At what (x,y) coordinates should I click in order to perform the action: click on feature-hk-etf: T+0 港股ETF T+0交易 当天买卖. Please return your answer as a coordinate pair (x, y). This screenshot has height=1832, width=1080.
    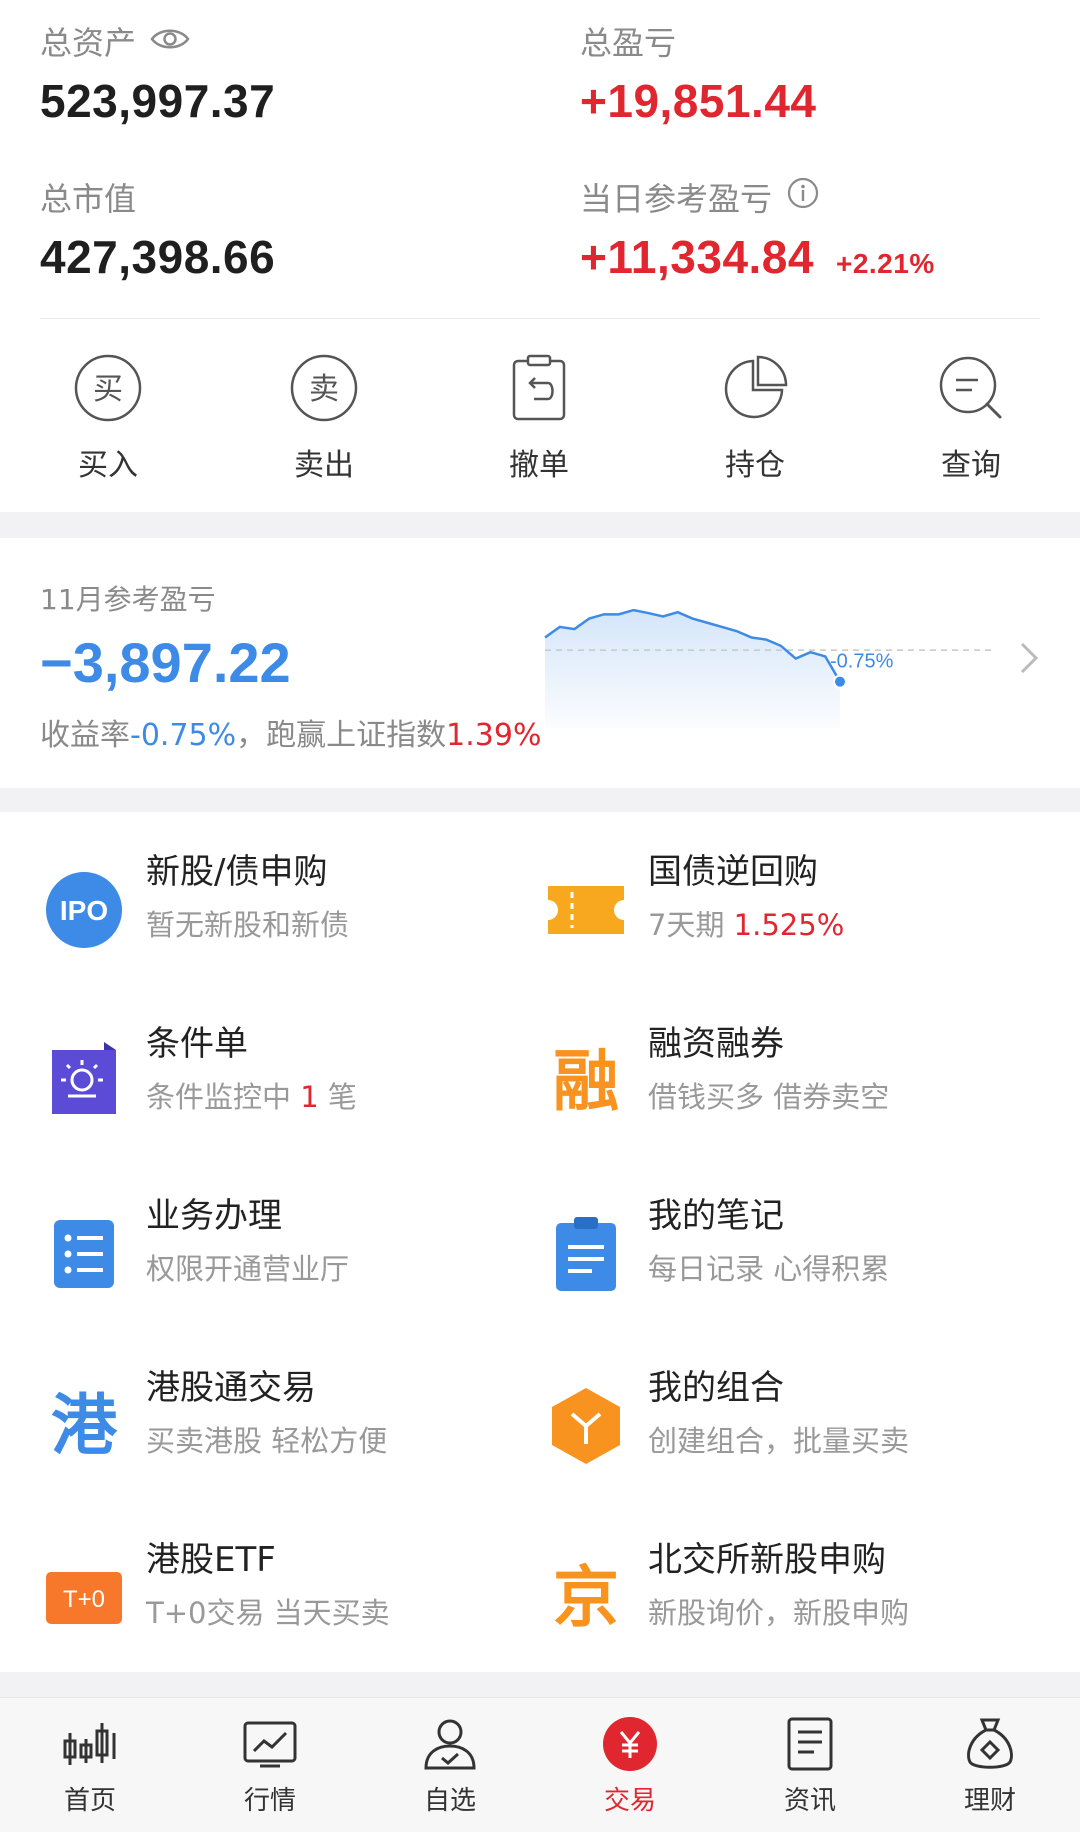
    Looking at the image, I should click on (290, 1602).